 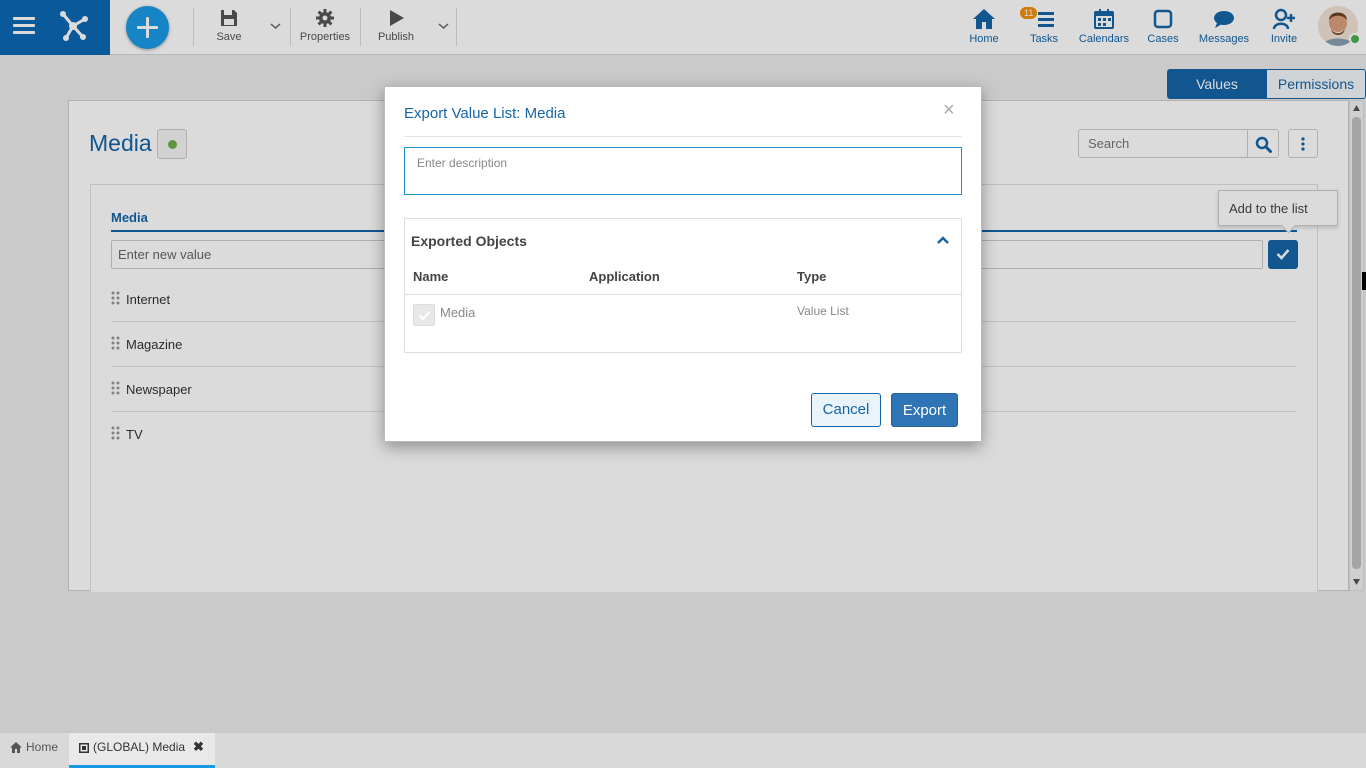 I want to click on dialog-divider, so click(x=683, y=136).